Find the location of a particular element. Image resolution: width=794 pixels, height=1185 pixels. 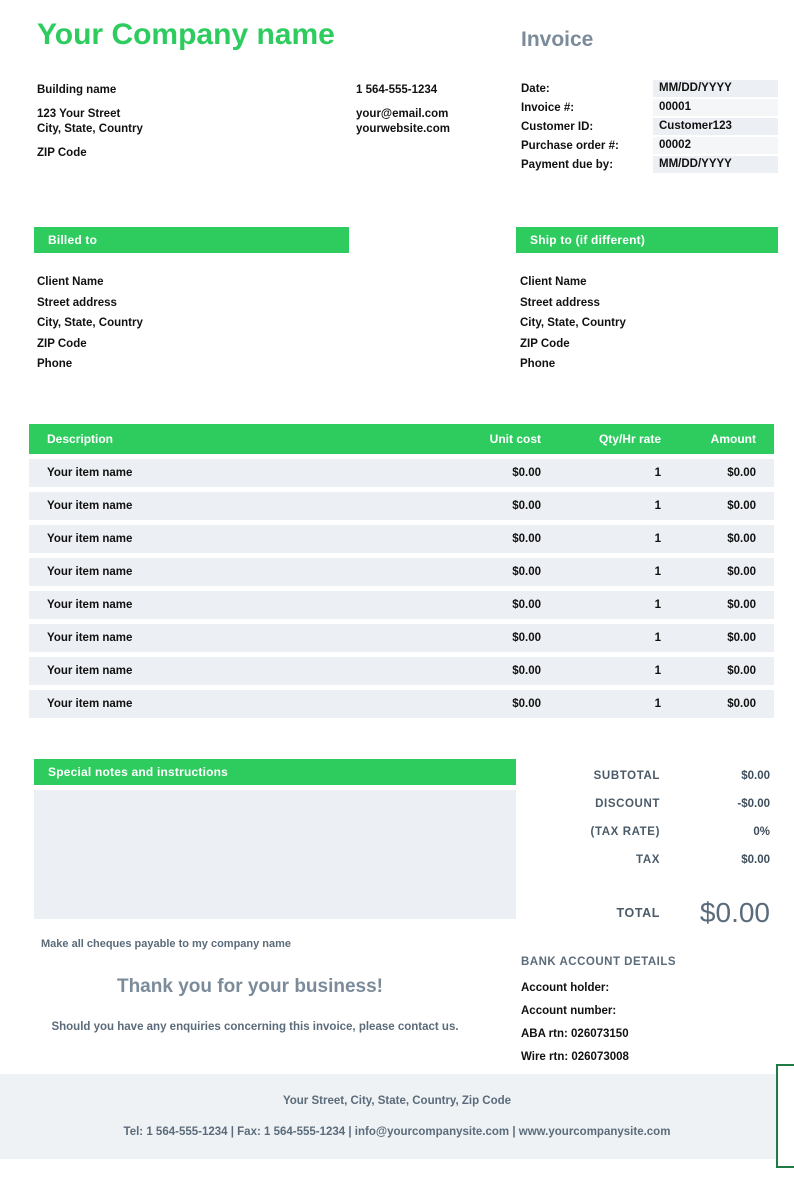

billed-to-line: City, State, Country is located at coordinates (90, 323).